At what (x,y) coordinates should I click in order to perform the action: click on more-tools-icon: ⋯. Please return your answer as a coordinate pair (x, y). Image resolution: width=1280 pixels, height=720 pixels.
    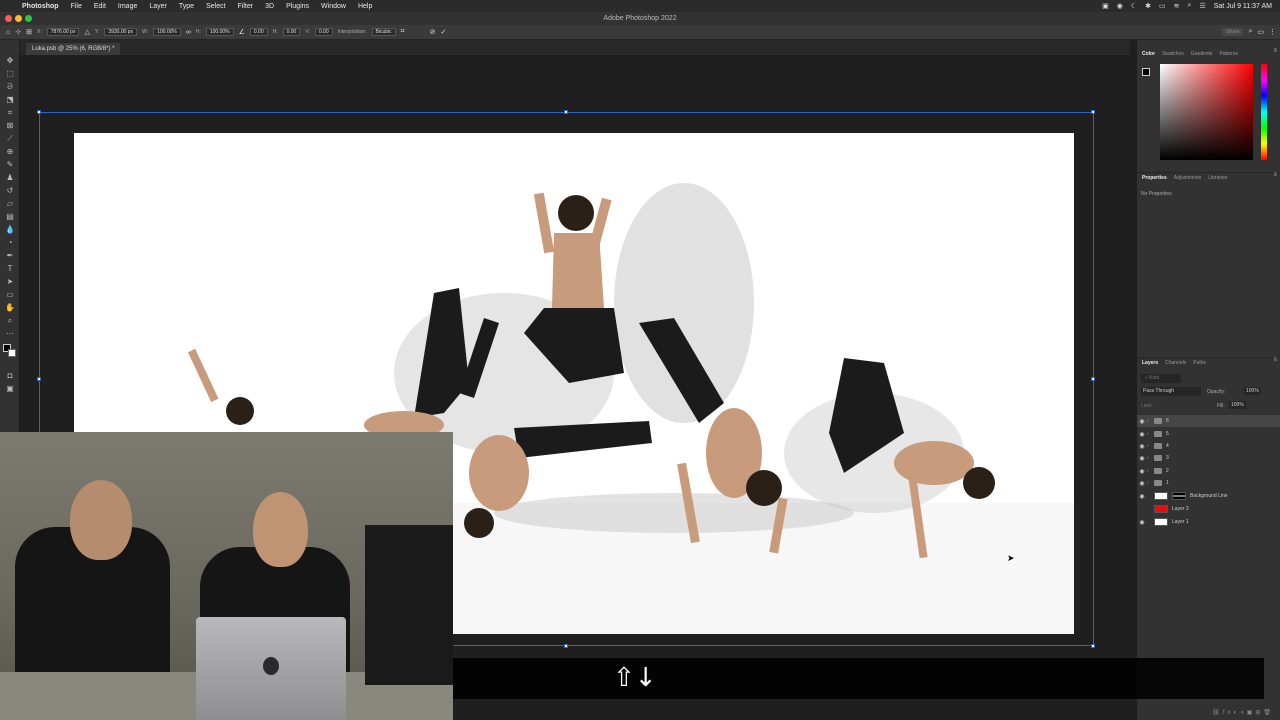
    Looking at the image, I should click on (10, 334).